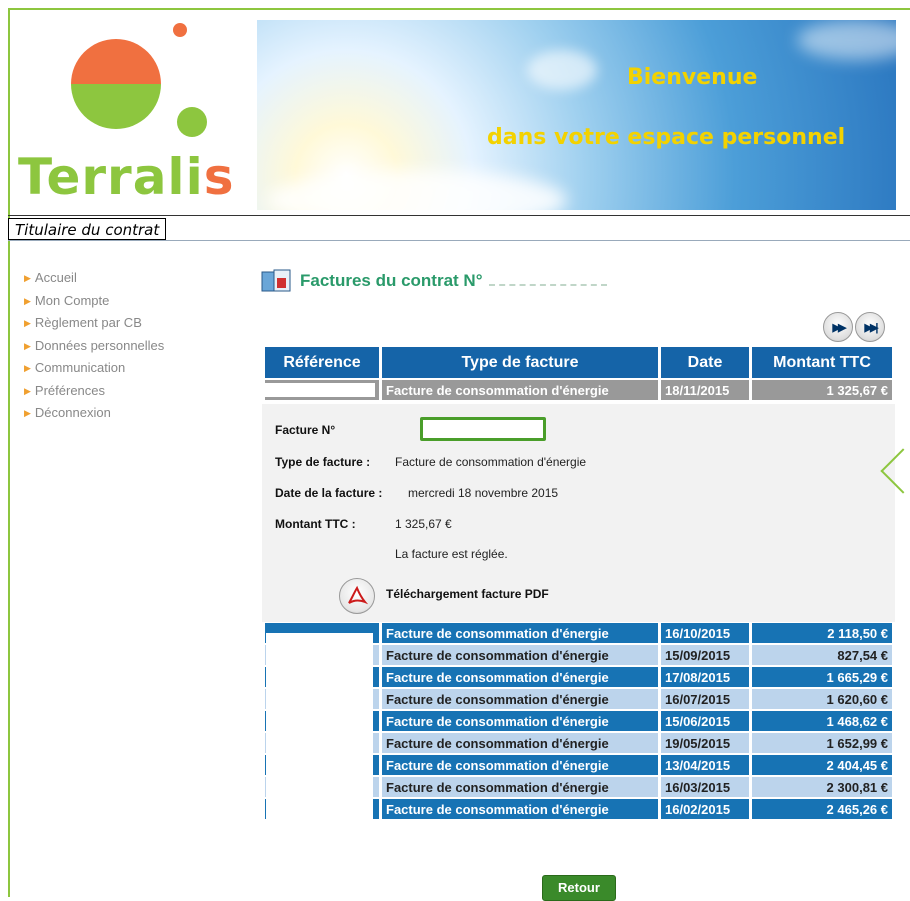 This screenshot has height=901, width=910. What do you see at coordinates (705, 390) in the screenshot?
I see `table-cell-date: 18/11/2015` at bounding box center [705, 390].